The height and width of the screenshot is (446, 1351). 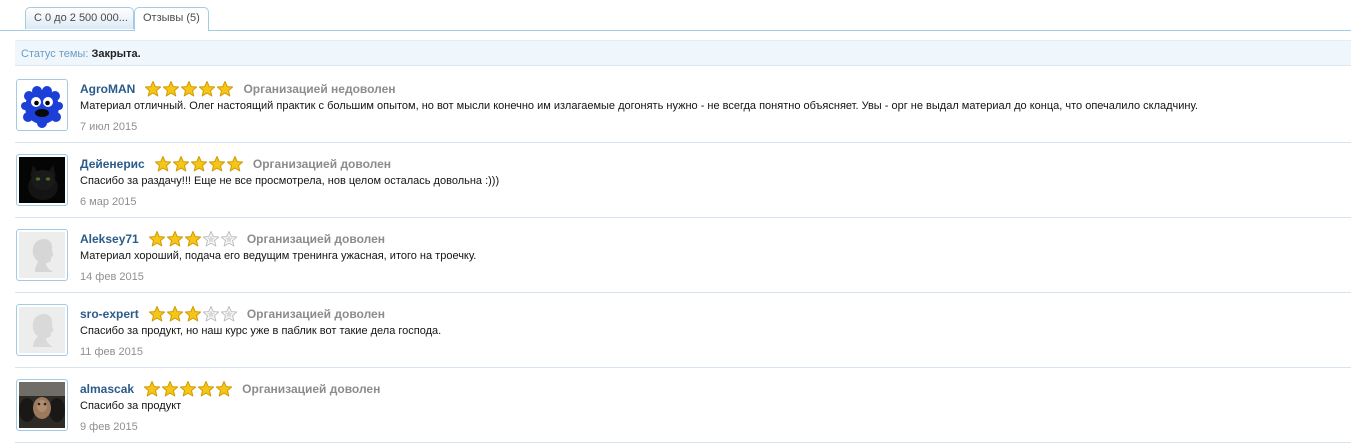 What do you see at coordinates (108, 202) in the screenshot?
I see `review-date: 6 мар 2015` at bounding box center [108, 202].